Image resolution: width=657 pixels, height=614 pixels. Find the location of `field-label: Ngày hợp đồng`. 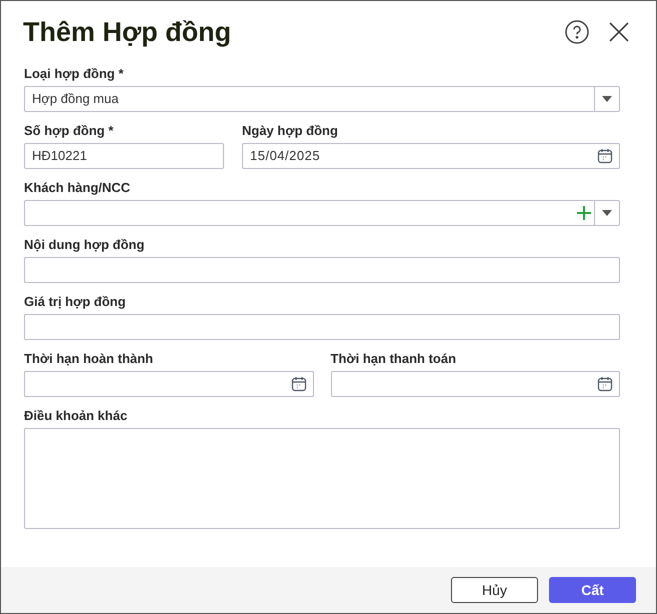

field-label: Ngày hợp đồng is located at coordinates (290, 130).